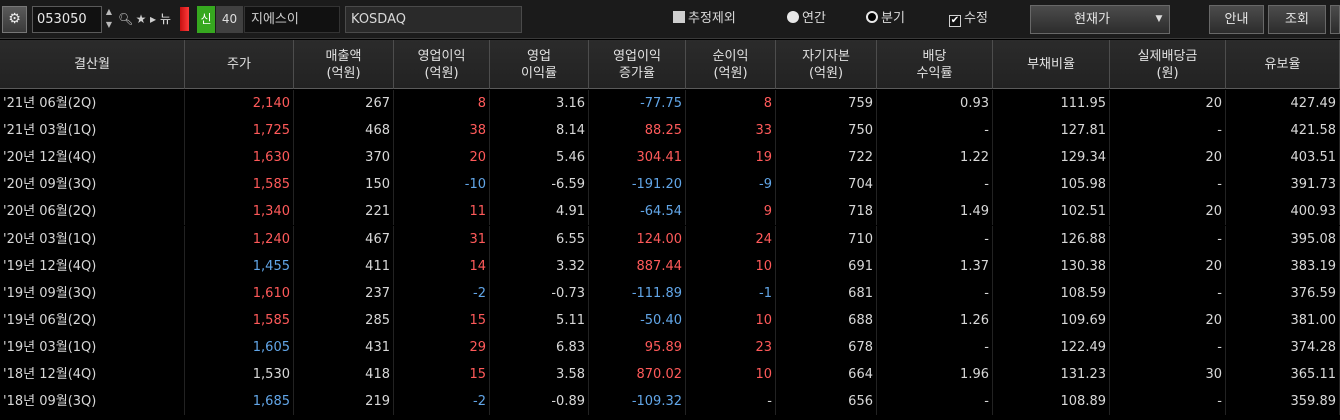  What do you see at coordinates (637, 158) in the screenshot?
I see `table-cell: 304.41` at bounding box center [637, 158].